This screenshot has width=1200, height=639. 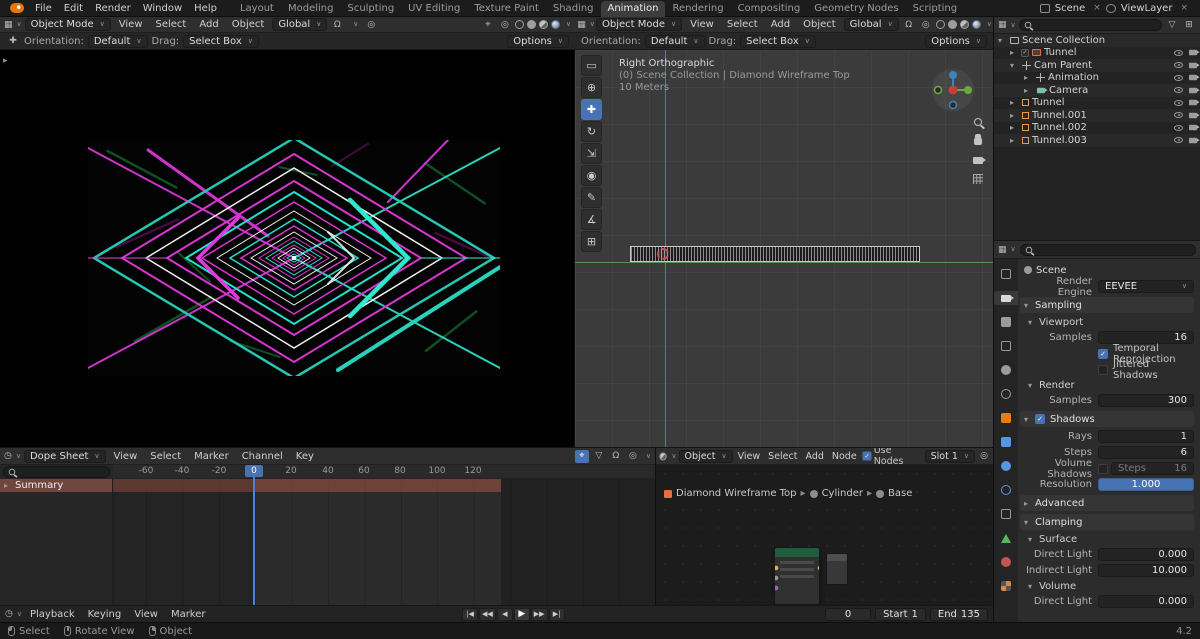 I want to click on tab-physics, so click(x=1006, y=490).